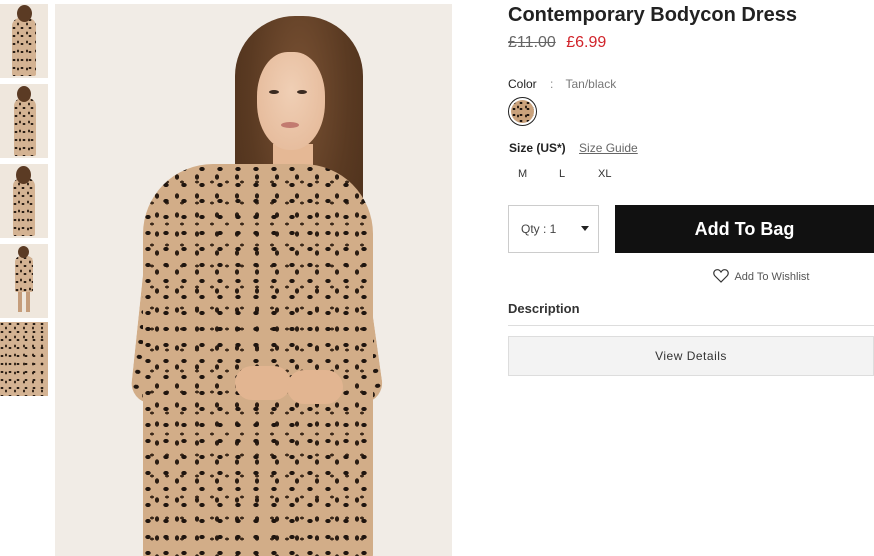 The image size is (874, 556). What do you see at coordinates (744, 229) in the screenshot?
I see `add-to-bag-button: Add To Bag` at bounding box center [744, 229].